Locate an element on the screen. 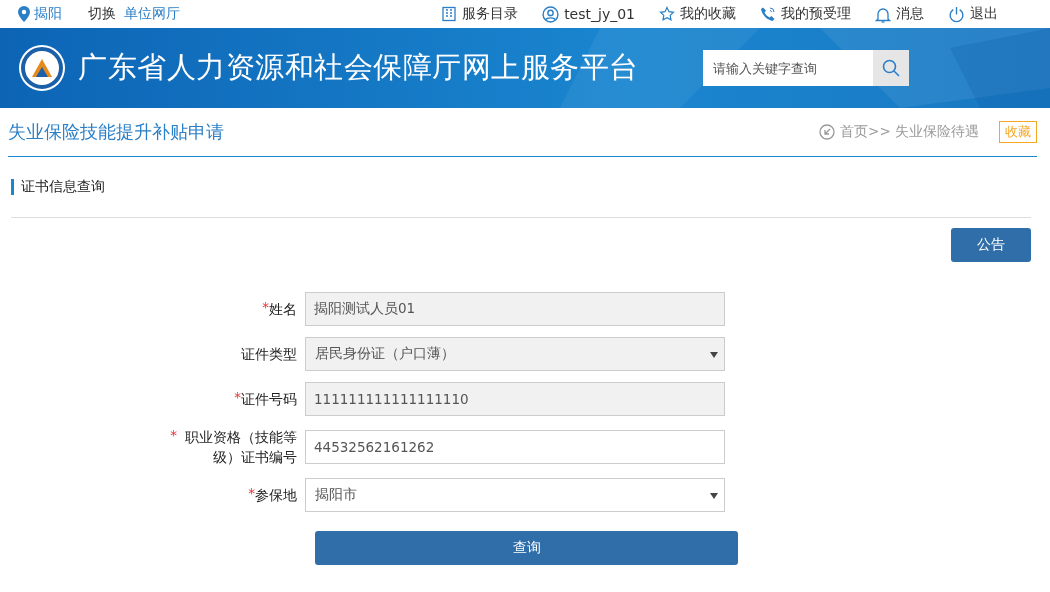  notice-button: 公告 is located at coordinates (991, 245).